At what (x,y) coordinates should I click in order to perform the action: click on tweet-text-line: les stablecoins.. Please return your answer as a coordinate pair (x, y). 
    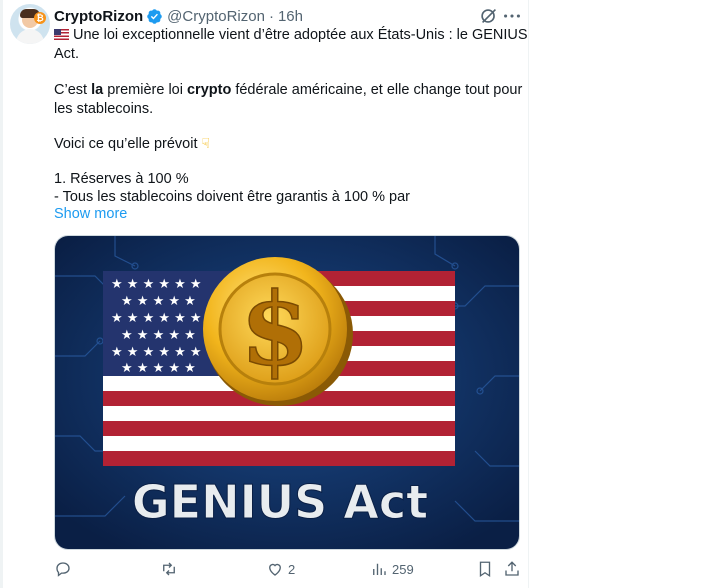
    Looking at the image, I should click on (104, 109).